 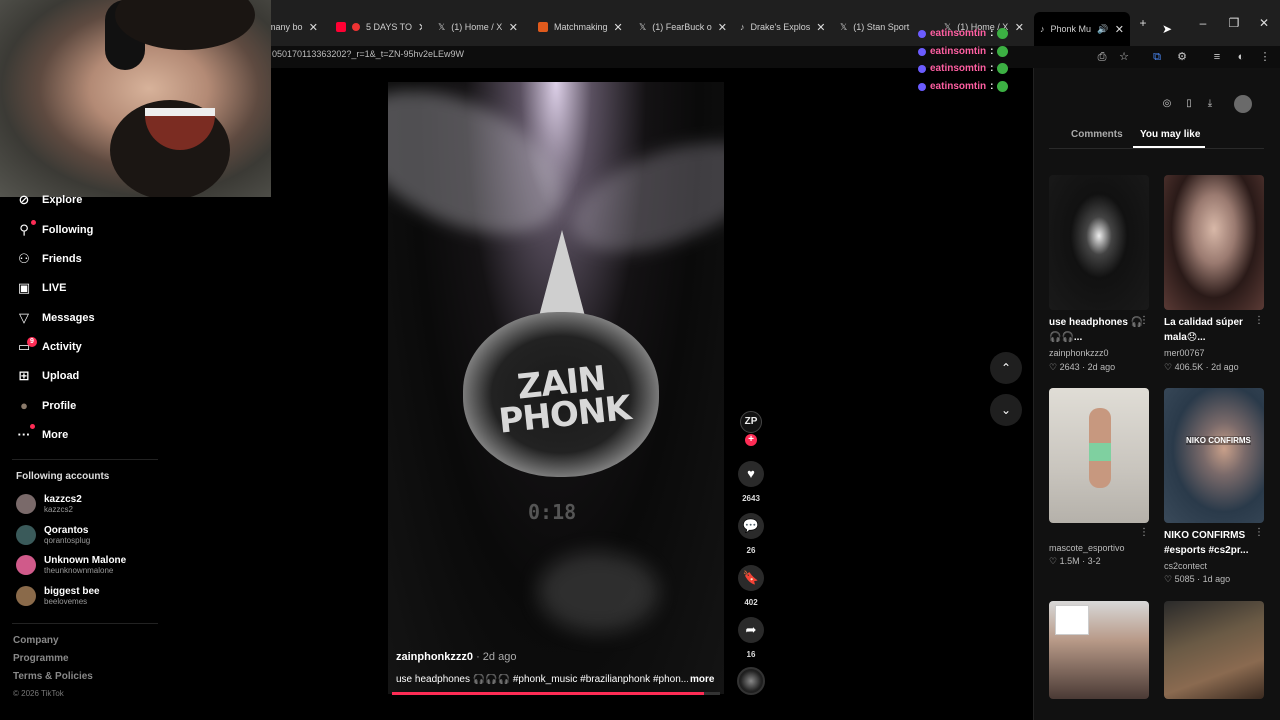 I want to click on card-user: cs2contect, so click(x=1185, y=566).